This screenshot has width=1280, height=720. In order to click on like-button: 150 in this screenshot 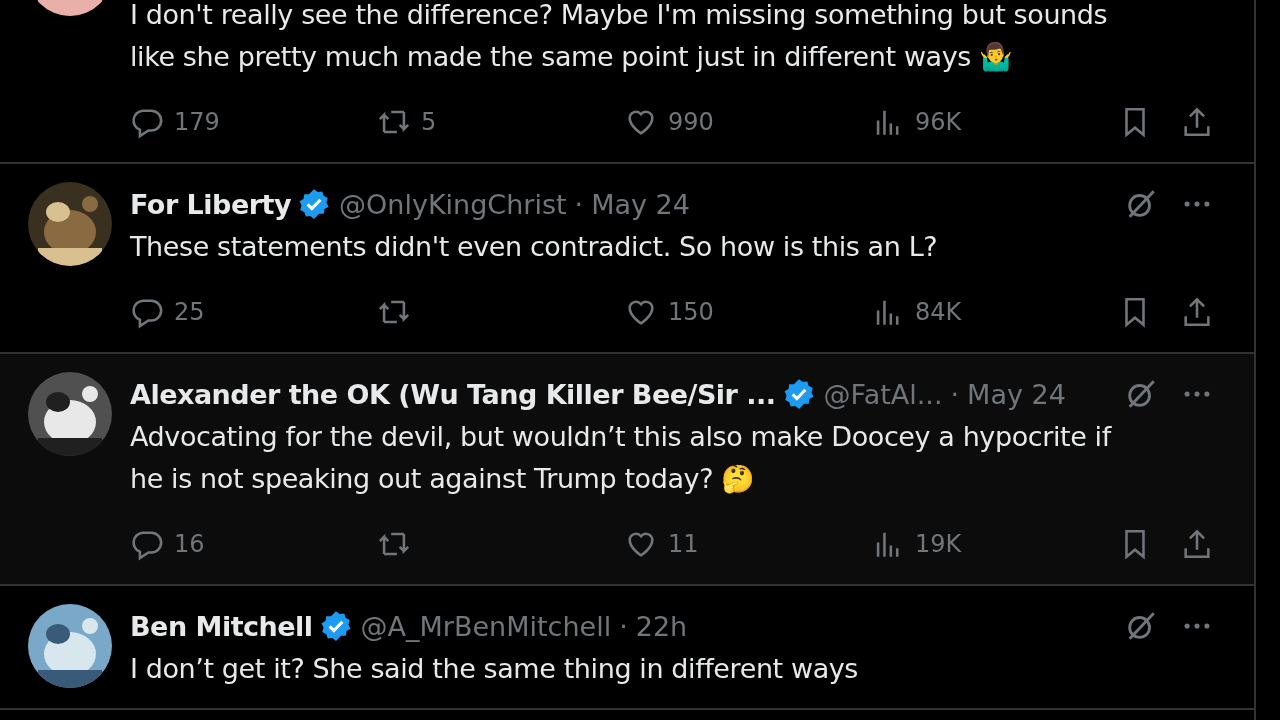, I will do `click(747, 312)`.